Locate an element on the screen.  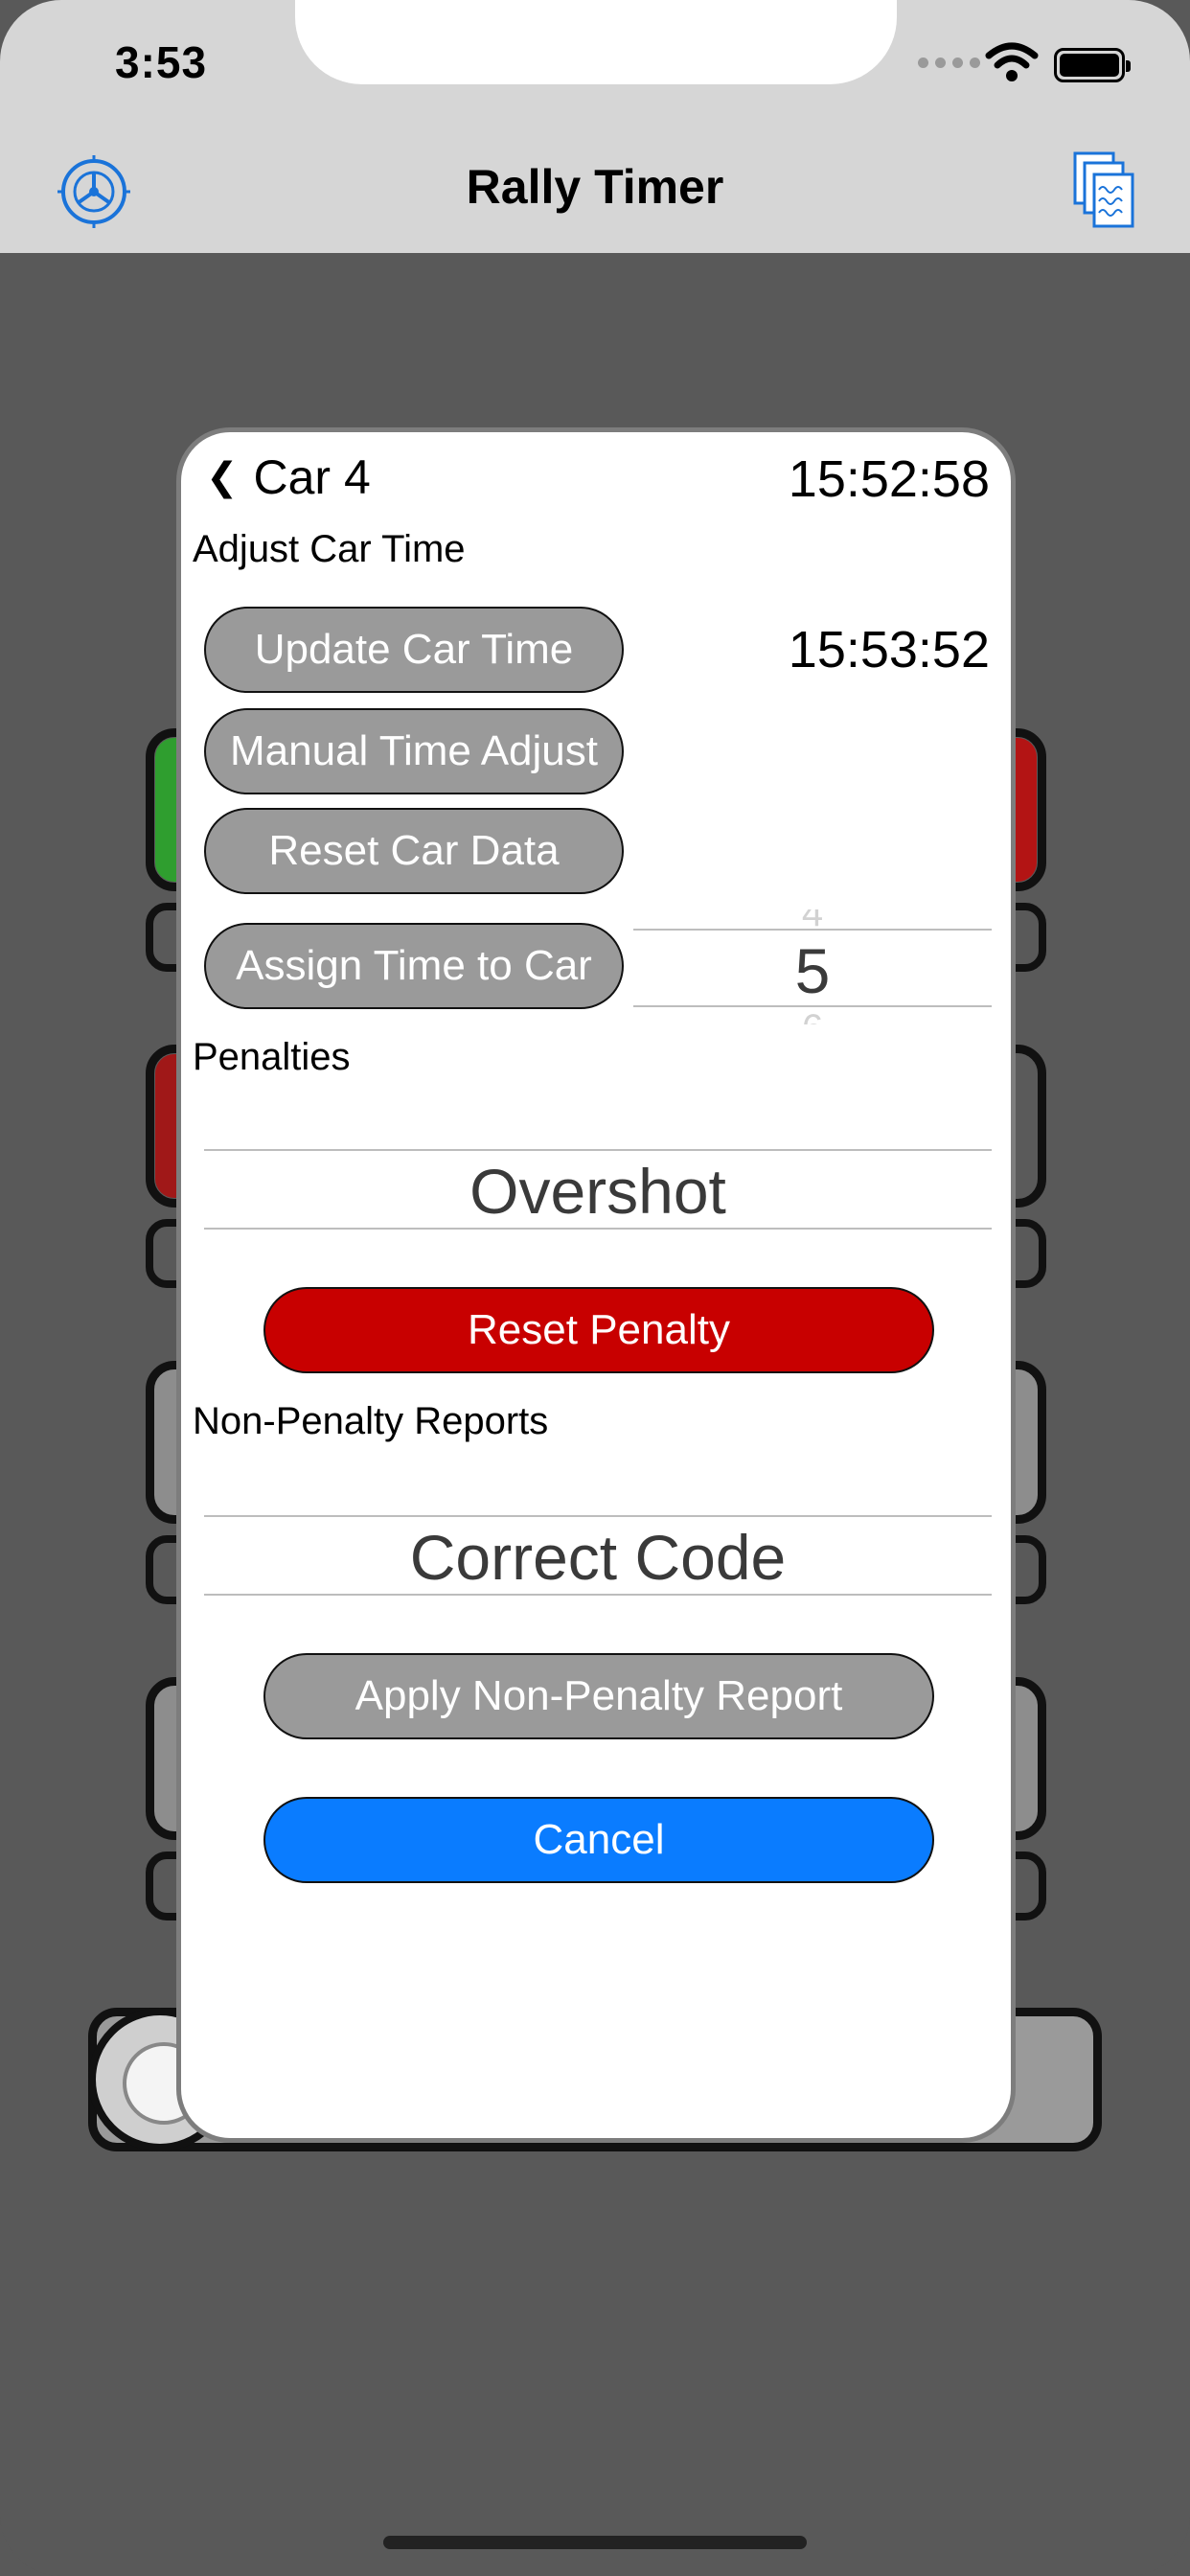
report-picker-selected: Correct Code is located at coordinates (598, 1557).